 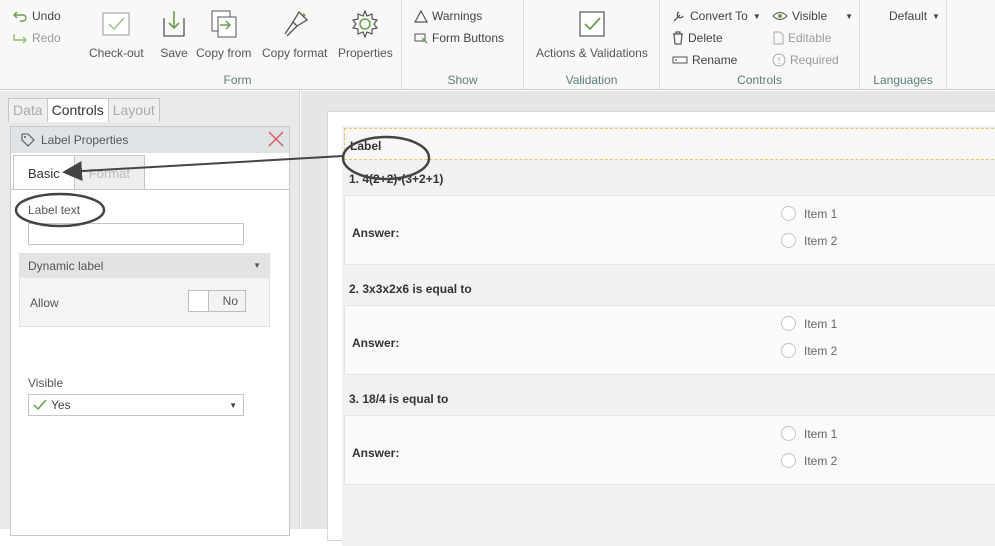 What do you see at coordinates (174, 53) in the screenshot?
I see `save-label: Save` at bounding box center [174, 53].